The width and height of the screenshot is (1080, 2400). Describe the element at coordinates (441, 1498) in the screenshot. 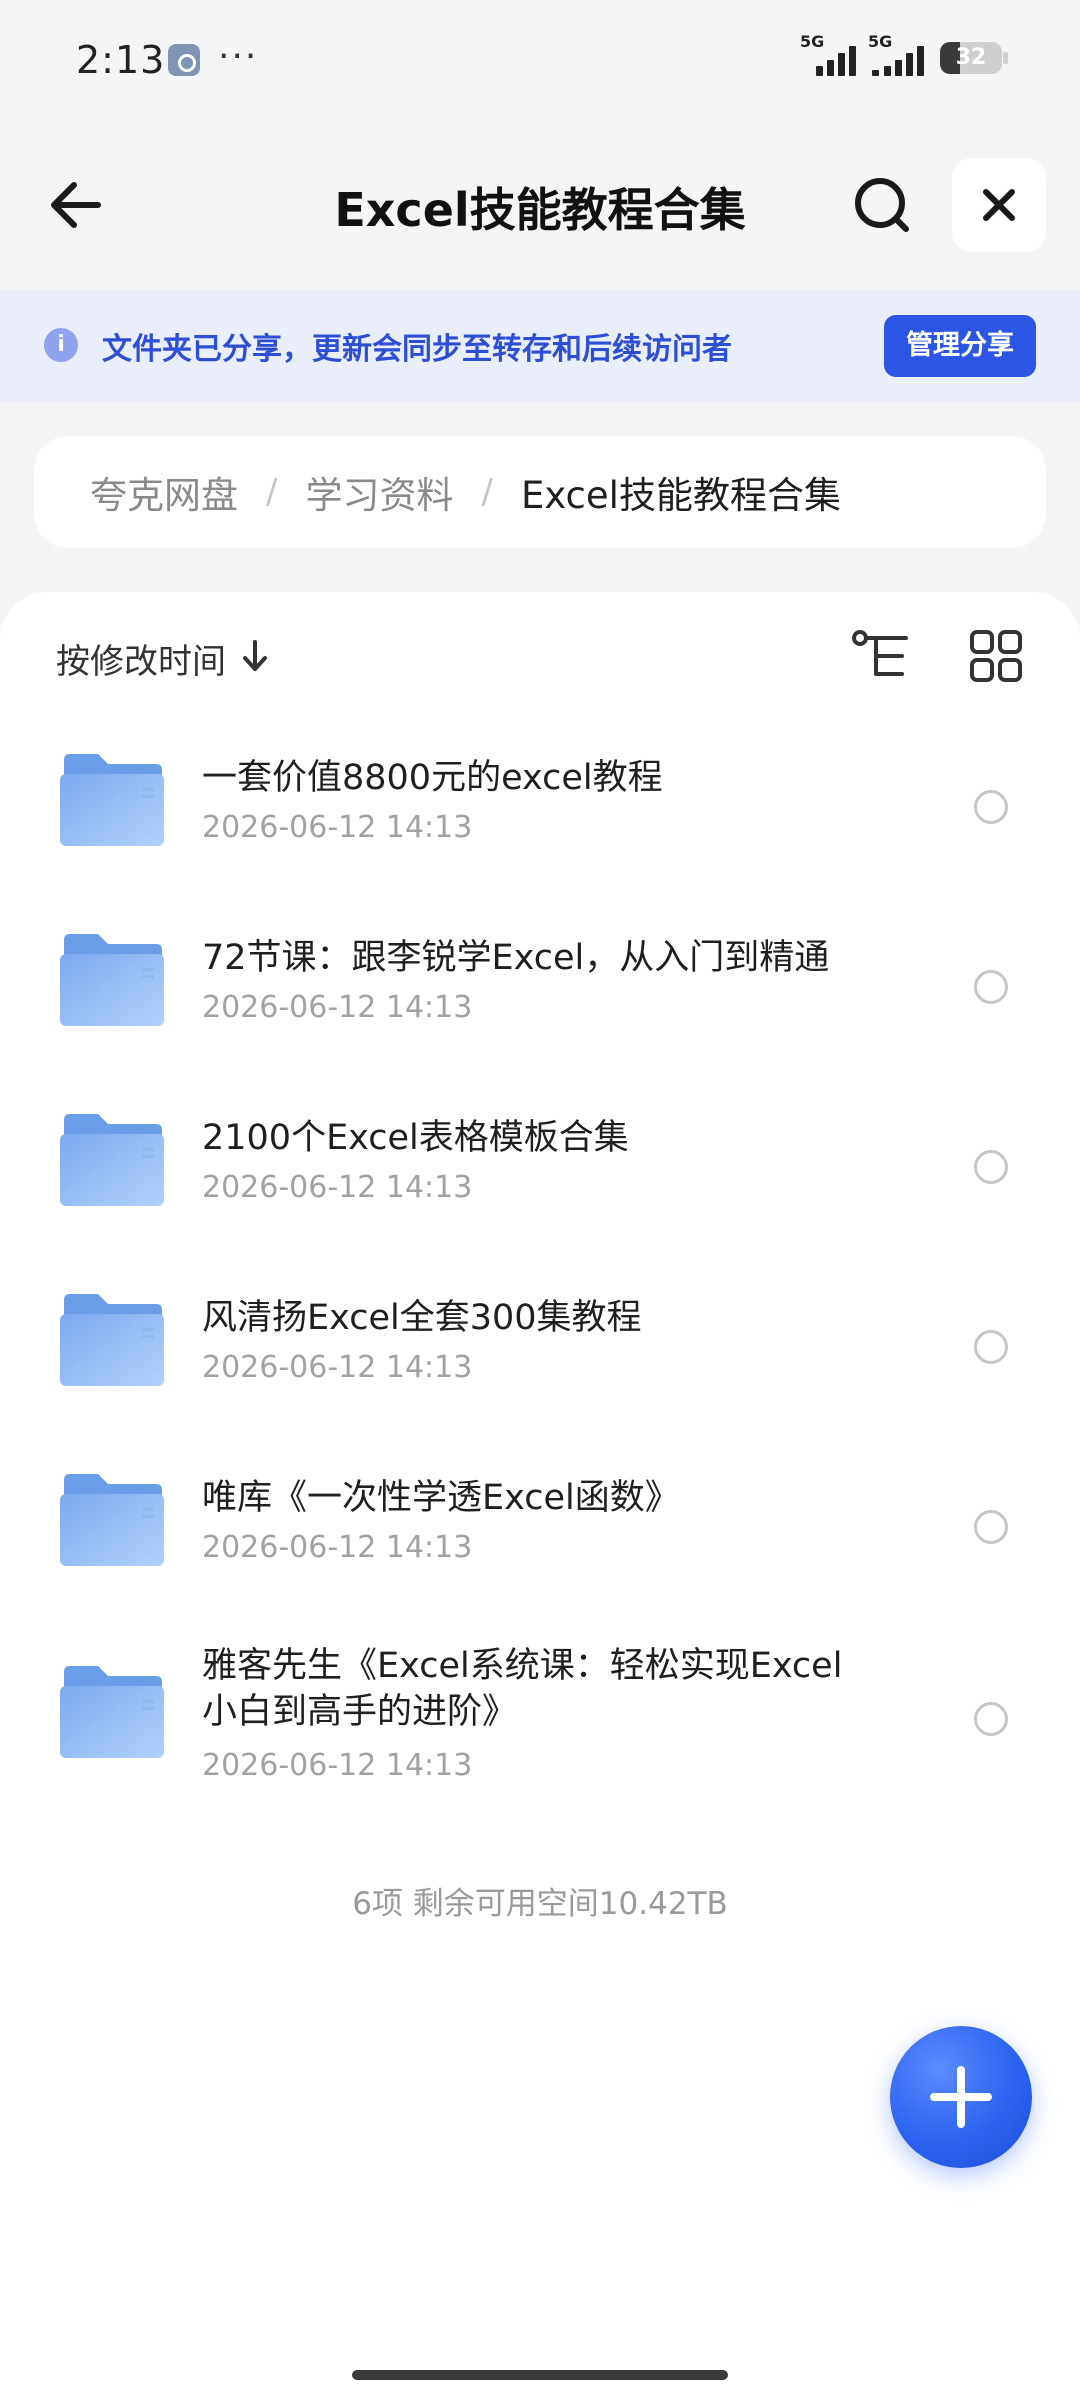

I see `file-name: 唯库《一次性学透Excel函数》` at that location.